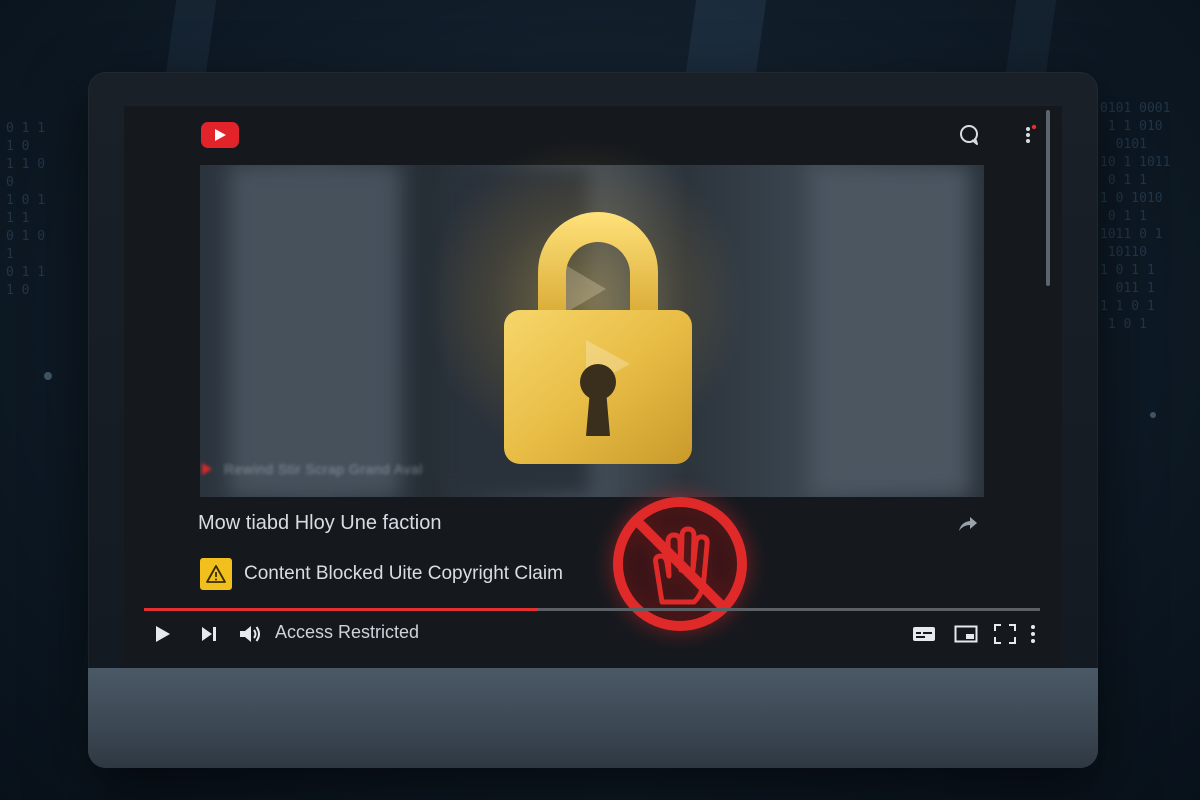 The image size is (1200, 800). I want to click on volume-icon, so click(250, 634).